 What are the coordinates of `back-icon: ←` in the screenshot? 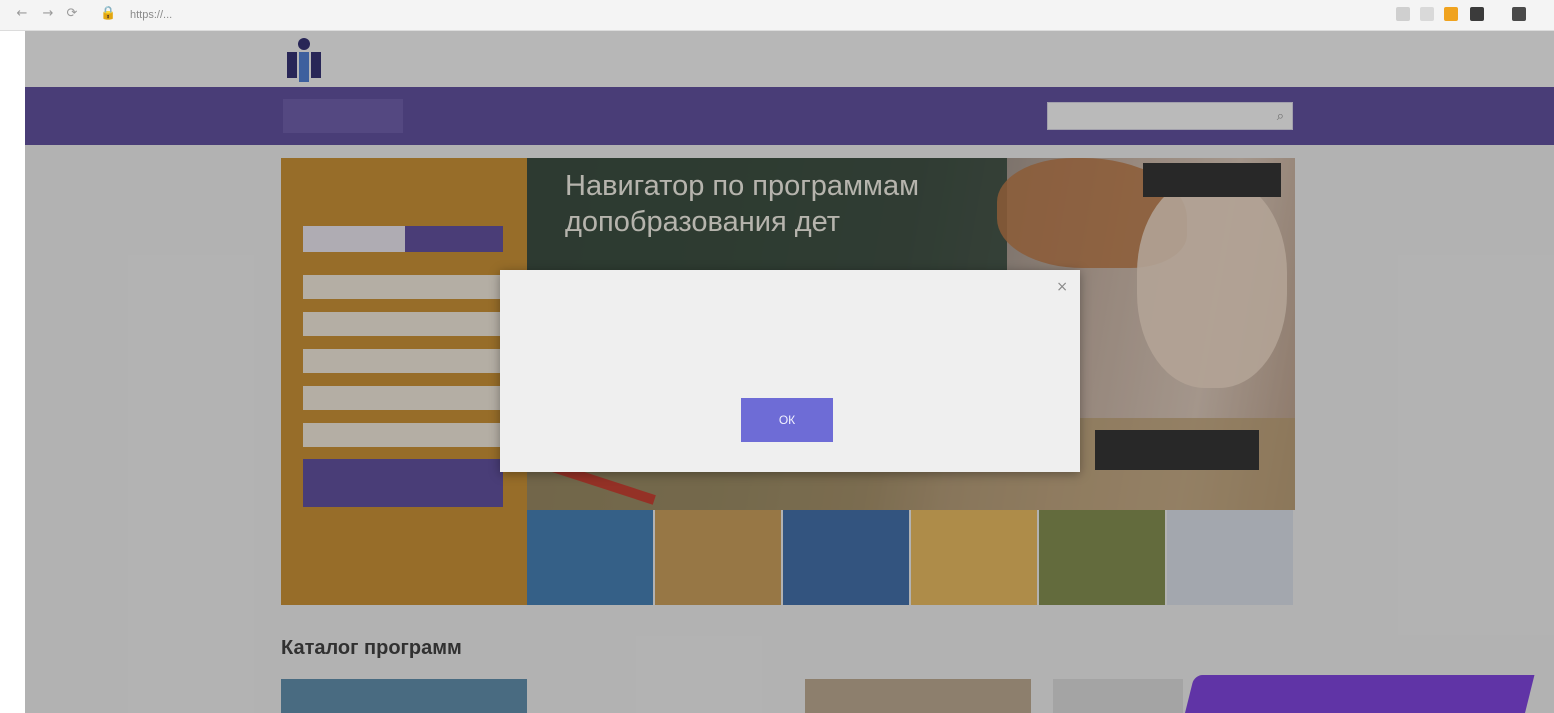 It's located at (22, 14).